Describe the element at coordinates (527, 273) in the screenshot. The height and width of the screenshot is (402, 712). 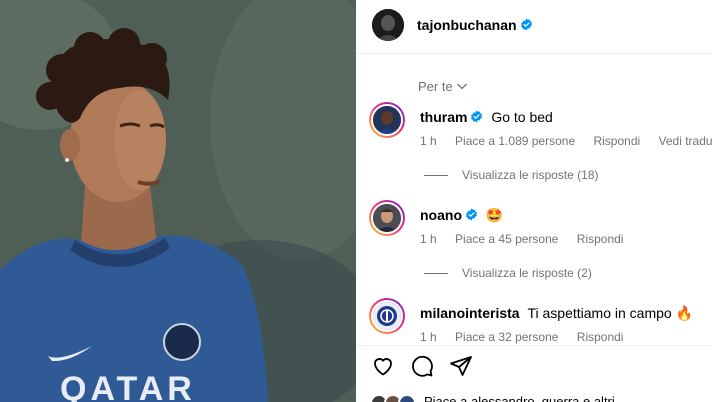
I see `view-replies-label: Visualizza le risposte (2)` at that location.